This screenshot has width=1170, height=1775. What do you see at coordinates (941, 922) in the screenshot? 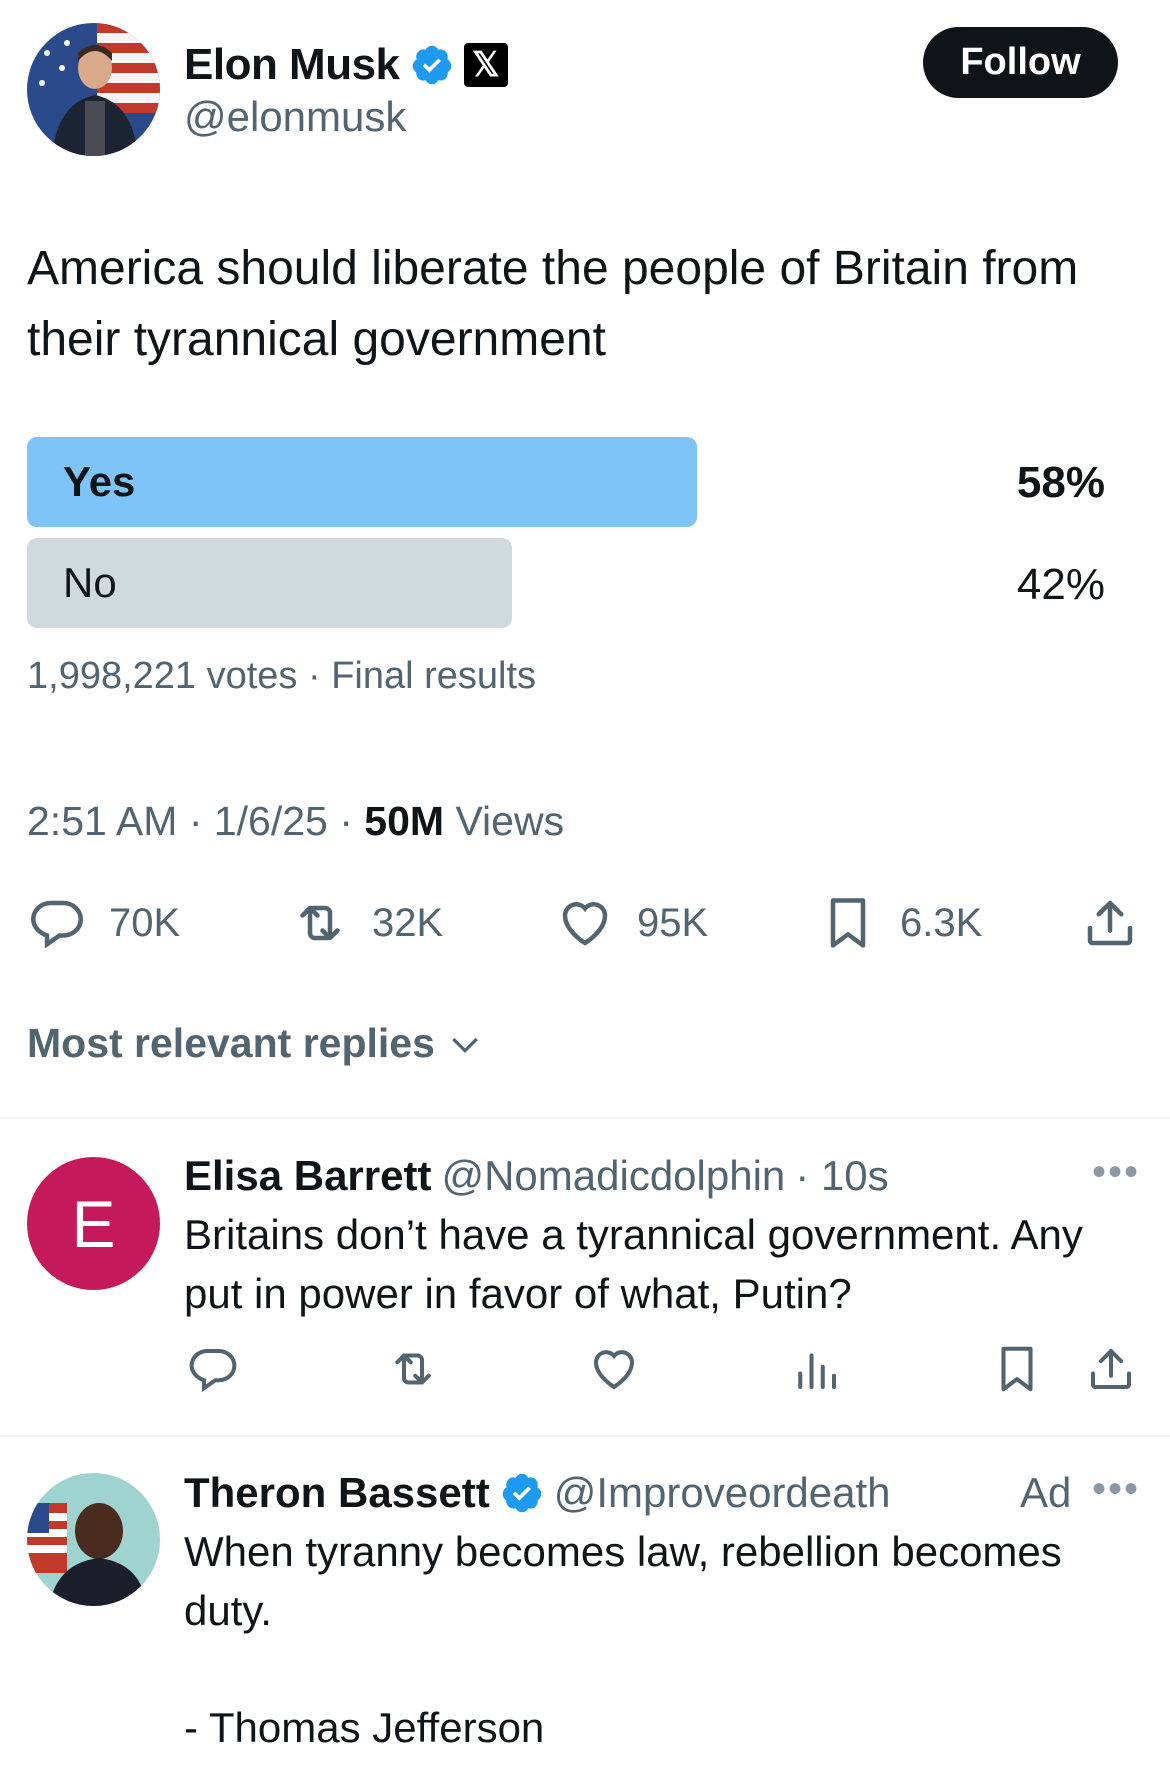
I see `bookmark-count: 6.3K` at bounding box center [941, 922].